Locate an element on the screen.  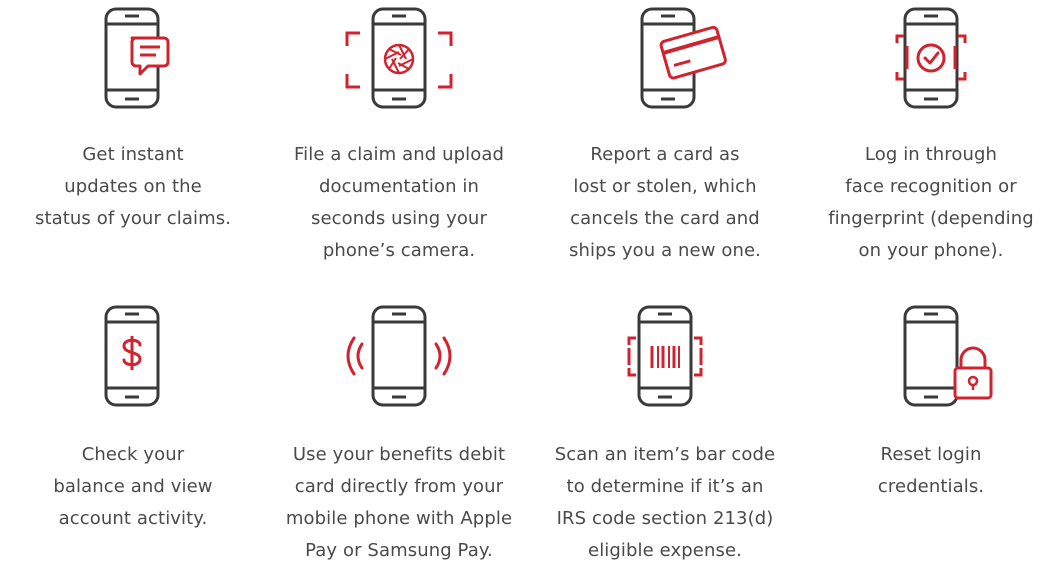
phone-dollar-icon is located at coordinates (133, 355).